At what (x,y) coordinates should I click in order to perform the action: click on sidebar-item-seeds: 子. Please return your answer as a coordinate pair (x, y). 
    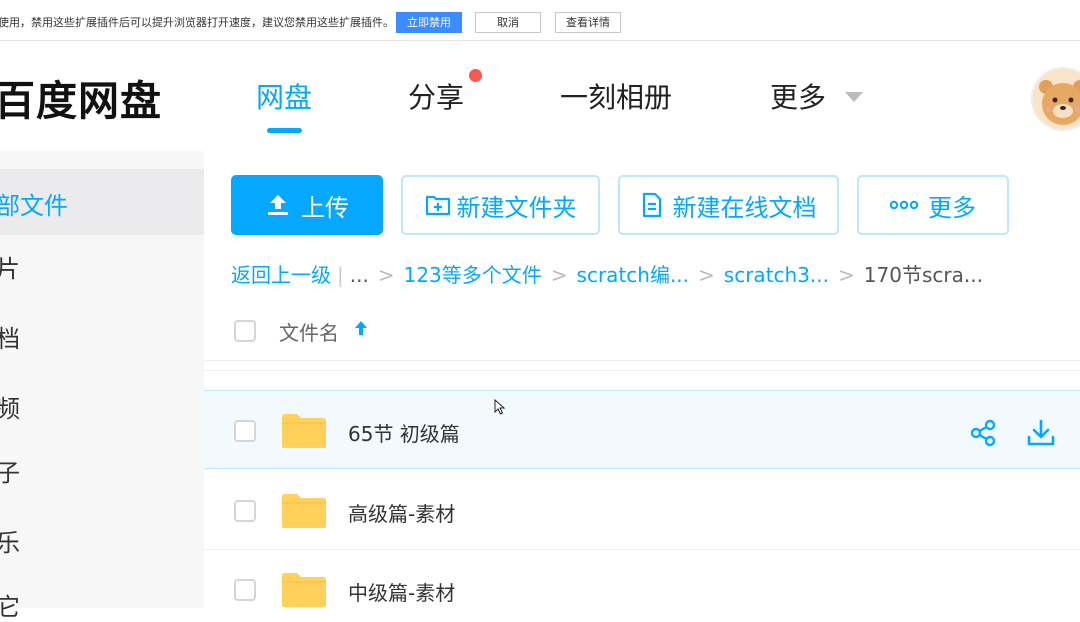
    Looking at the image, I should click on (10, 470).